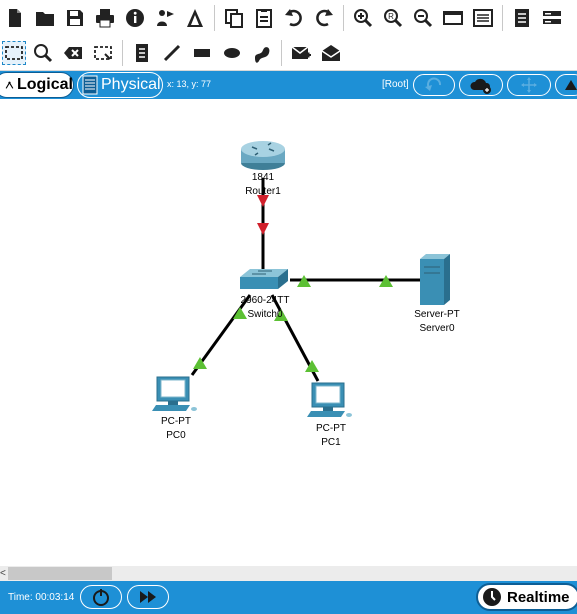 This screenshot has height=614, width=577. What do you see at coordinates (288, 597) in the screenshot?
I see `simulation-status-bar: Time: 00:03:14 Realtime` at bounding box center [288, 597].